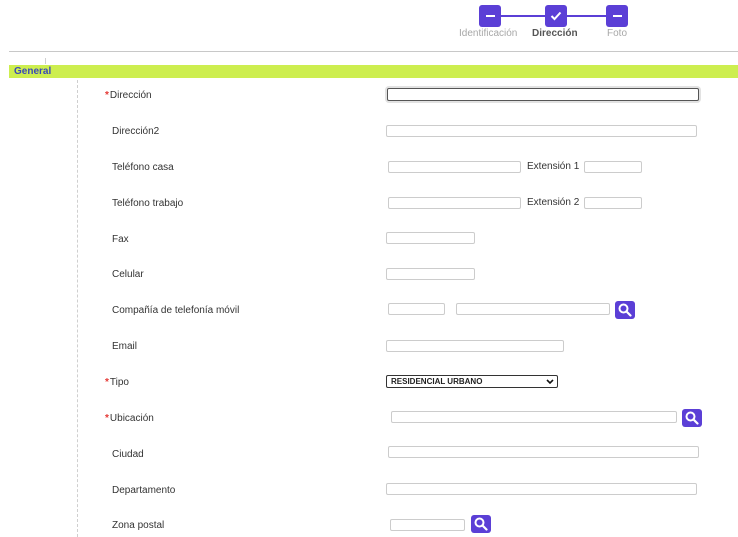 Image resolution: width=738 pixels, height=537 pixels. Describe the element at coordinates (45, 61) in the screenshot. I see `section-guide-top` at that location.